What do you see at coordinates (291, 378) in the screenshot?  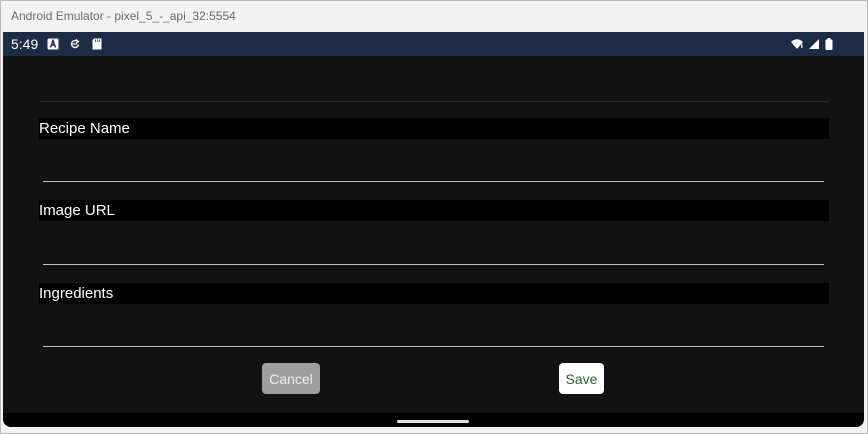 I see `cancel-button: Cancel` at bounding box center [291, 378].